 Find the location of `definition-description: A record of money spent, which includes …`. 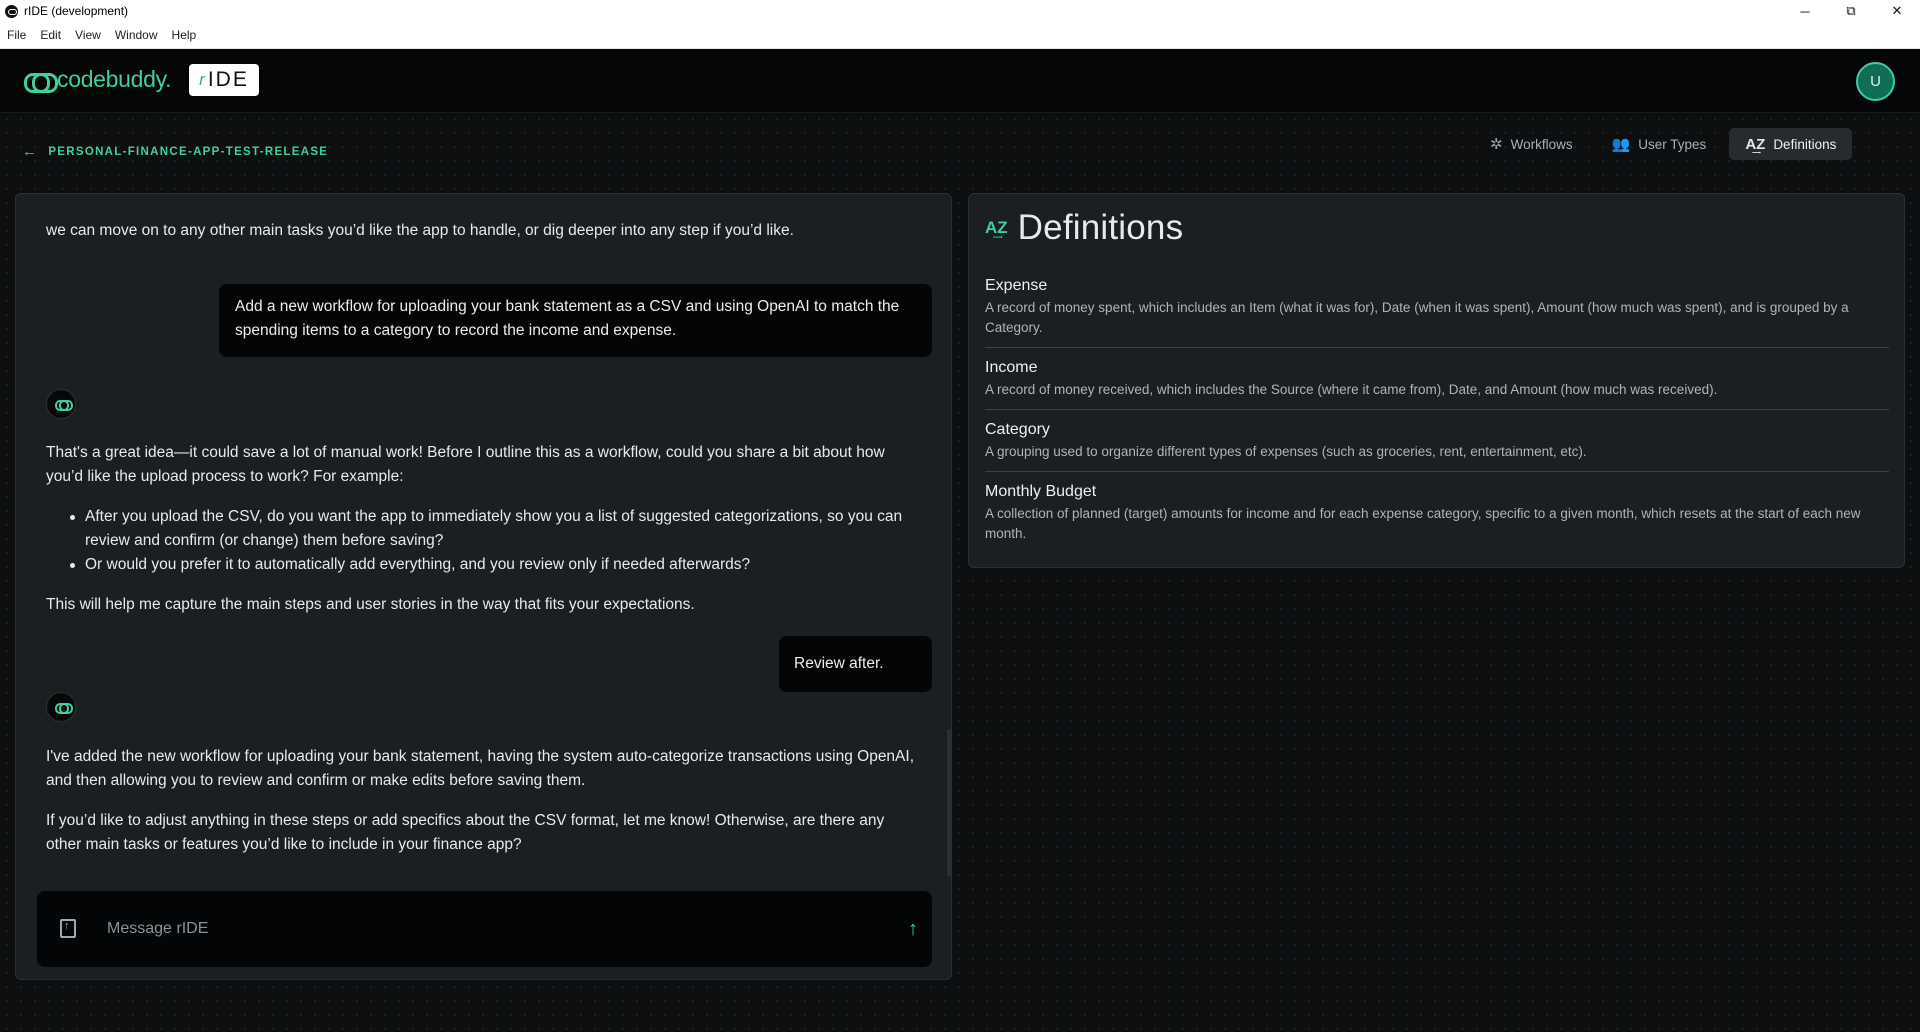

definition-description: A record of money spent, which includes … is located at coordinates (1417, 317).